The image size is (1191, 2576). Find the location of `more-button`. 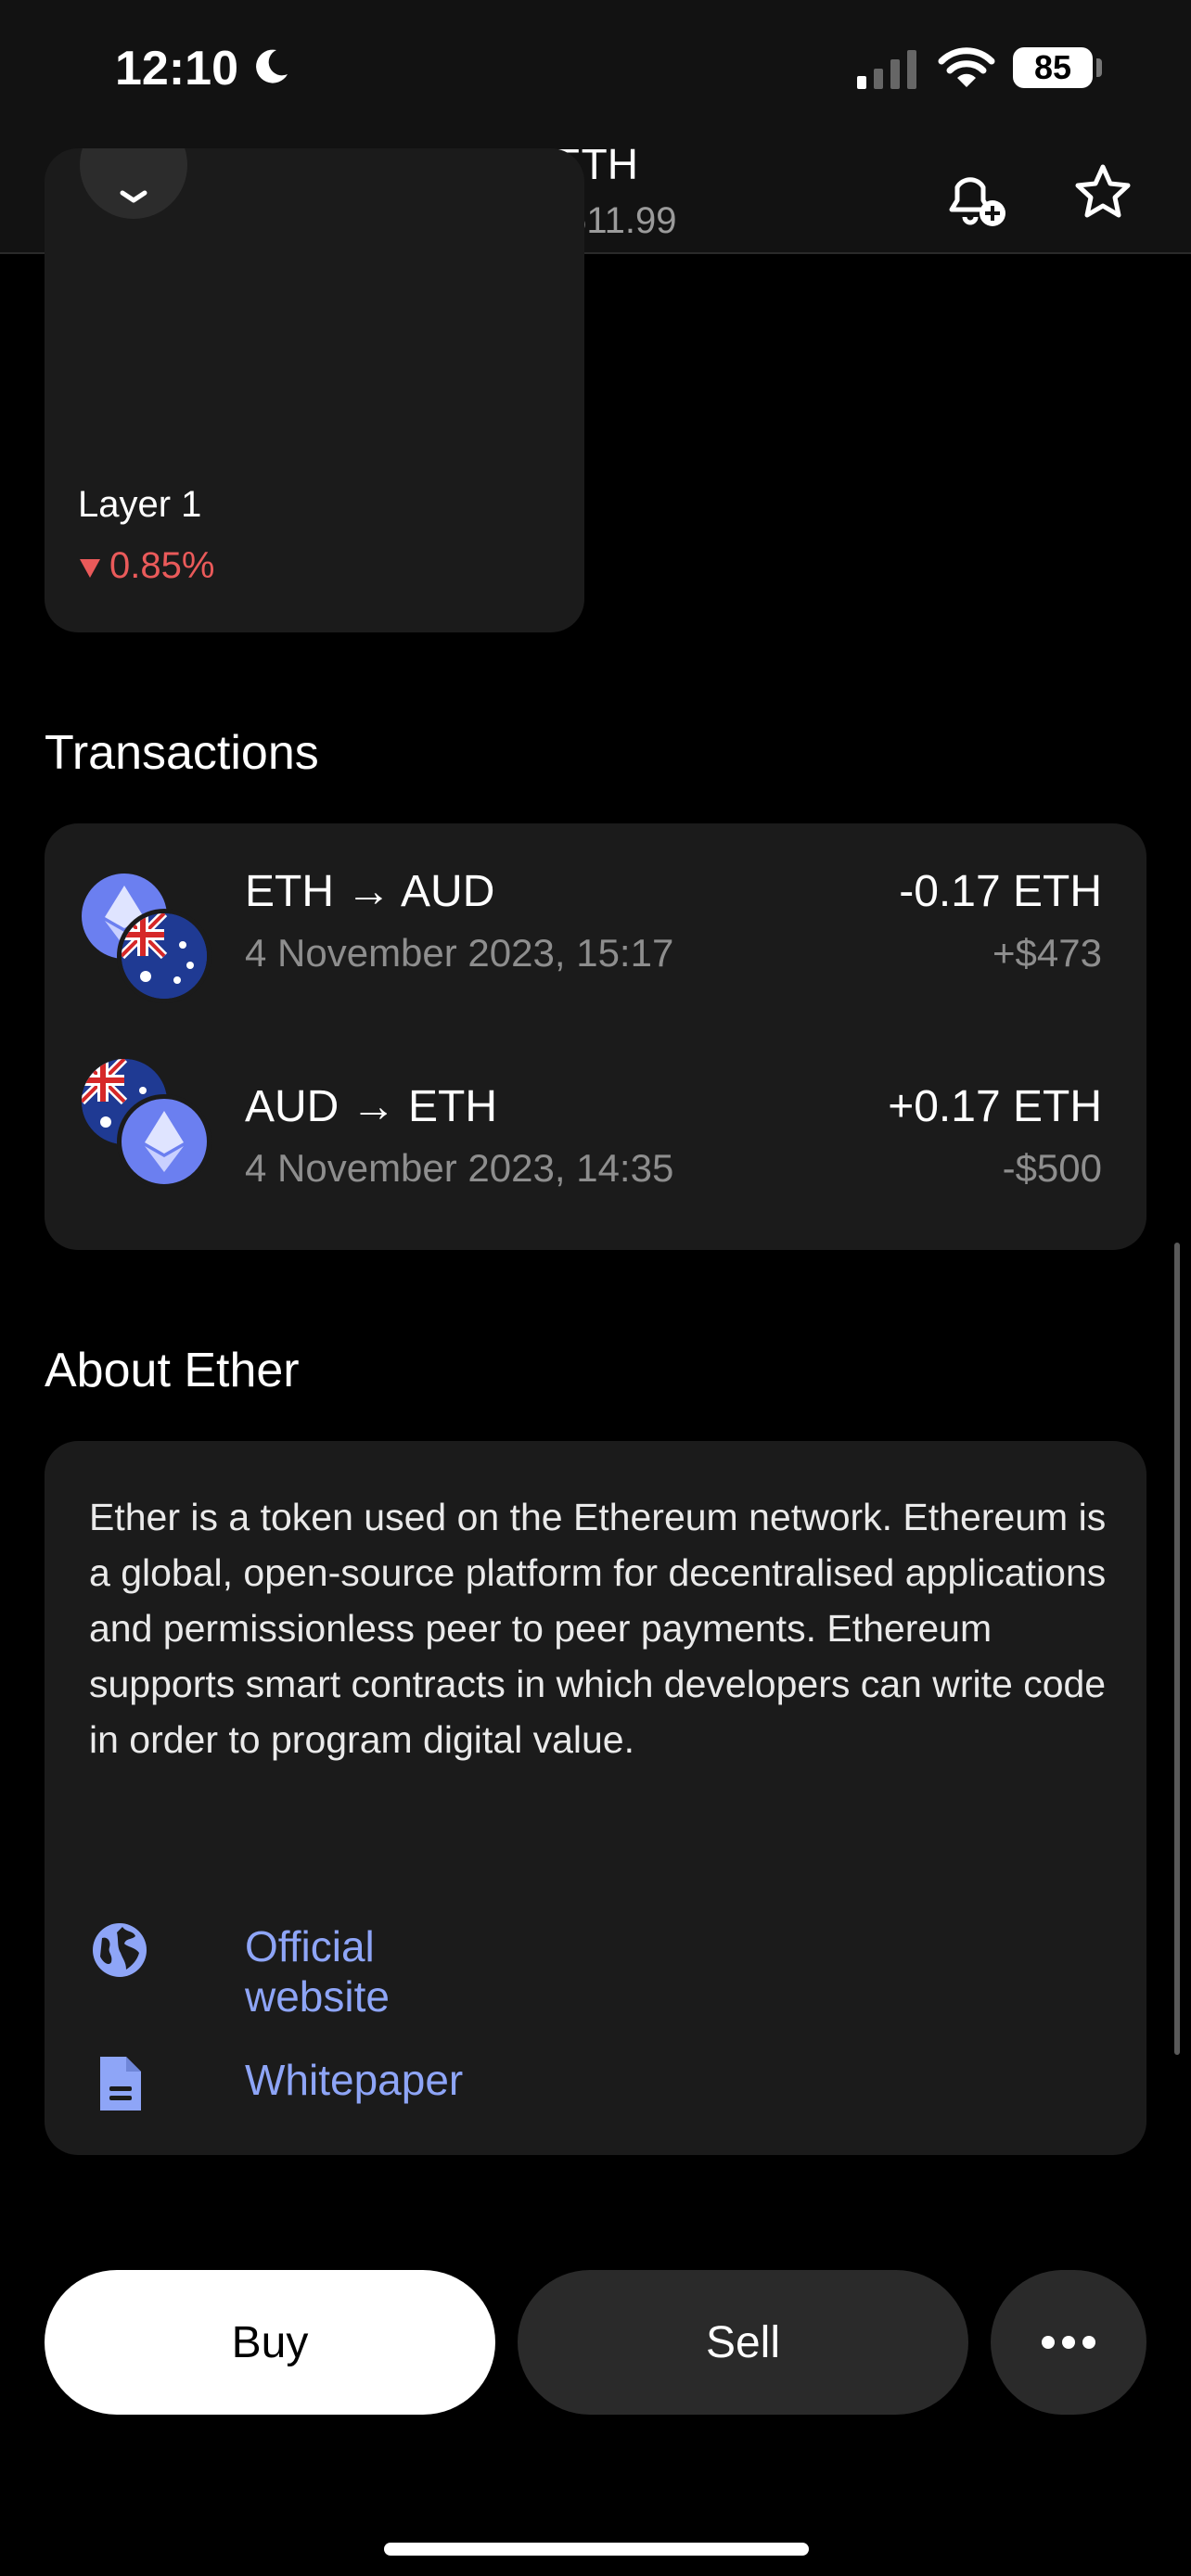

more-button is located at coordinates (1068, 2342).